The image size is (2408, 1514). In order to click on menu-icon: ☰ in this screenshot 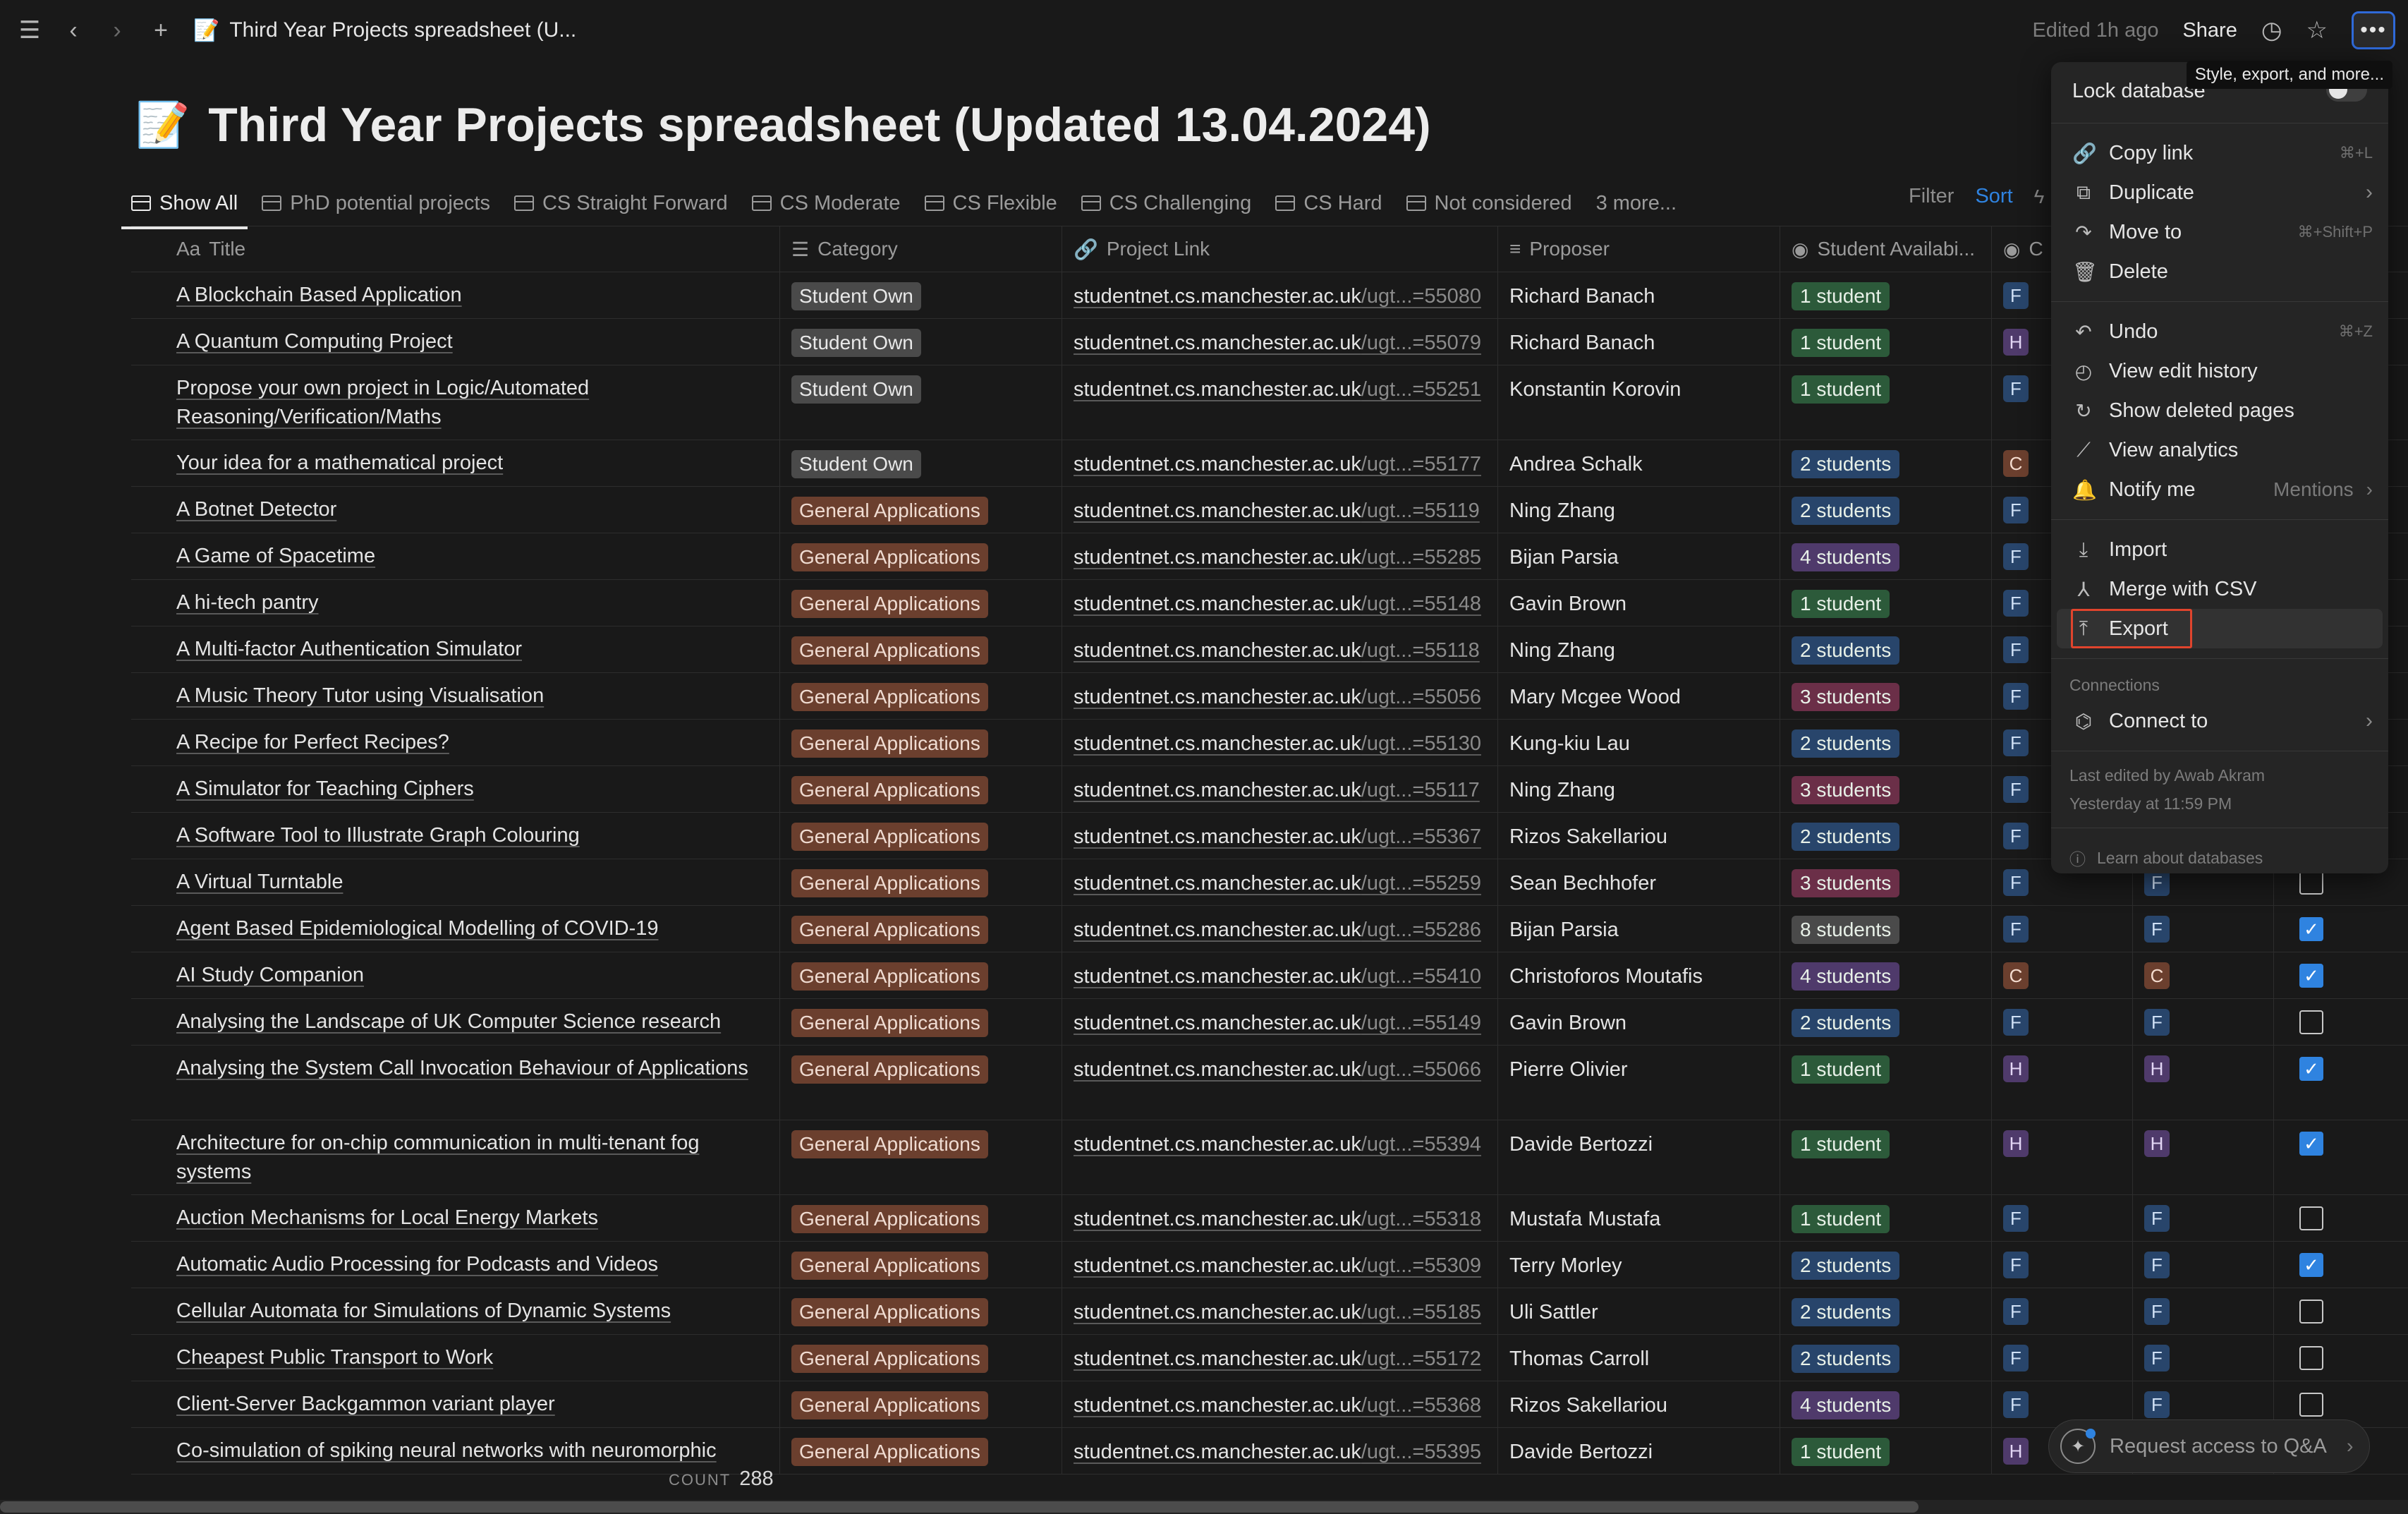, I will do `click(30, 30)`.